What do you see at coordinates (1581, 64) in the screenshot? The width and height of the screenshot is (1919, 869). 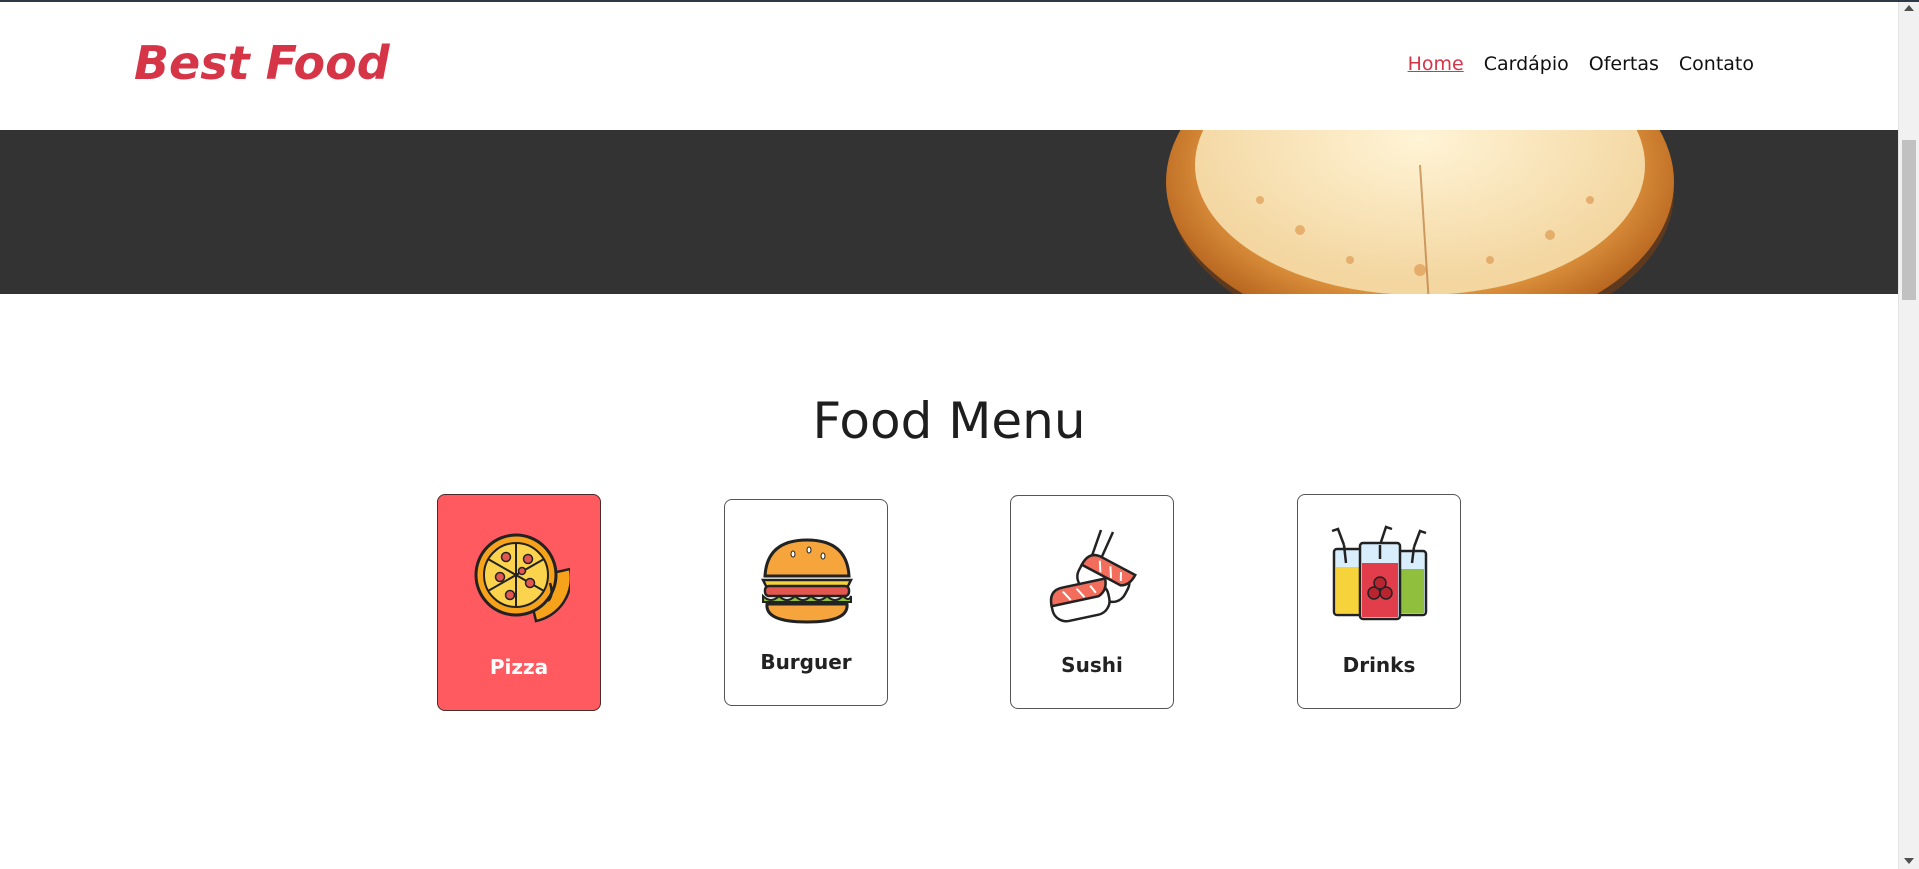 I see `main-nav: Home Cardápio Ofertas Contato` at bounding box center [1581, 64].